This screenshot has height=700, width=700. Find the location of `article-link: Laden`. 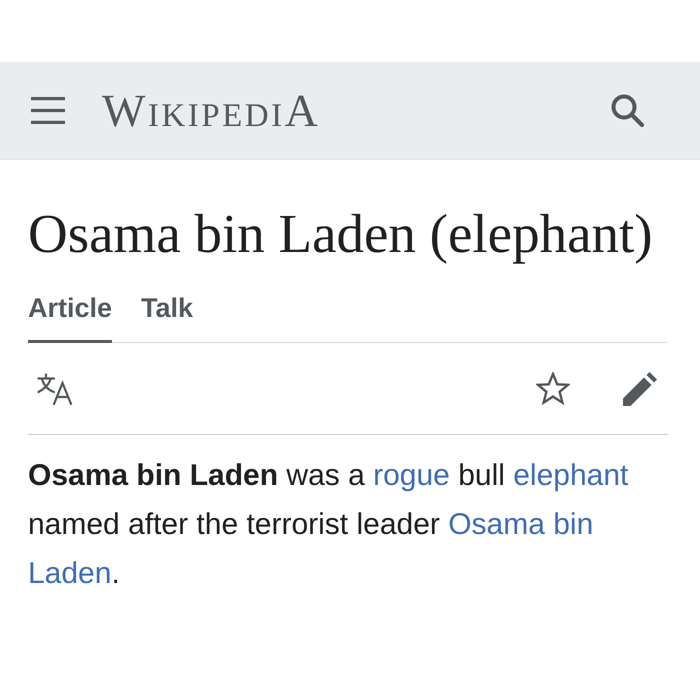

article-link: Laden is located at coordinates (70, 573).